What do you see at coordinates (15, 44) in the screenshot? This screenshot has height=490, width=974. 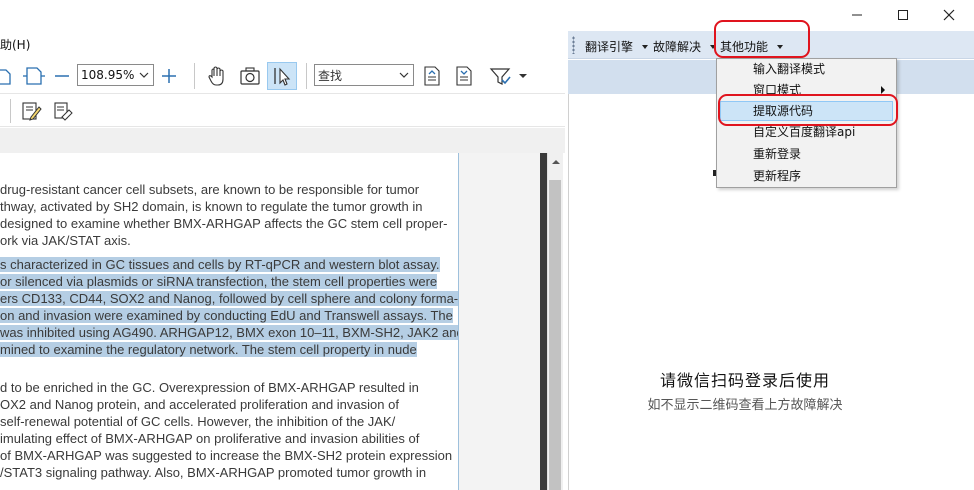 I see `menu-help: 助(H)` at bounding box center [15, 44].